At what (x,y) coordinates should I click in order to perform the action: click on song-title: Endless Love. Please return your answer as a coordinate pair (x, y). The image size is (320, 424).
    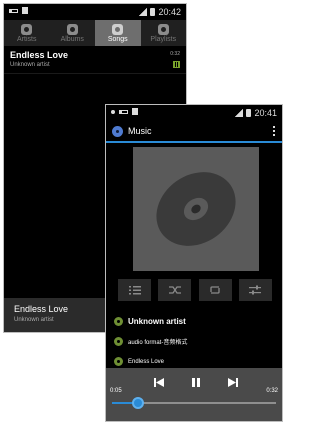
    Looking at the image, I should click on (39, 55).